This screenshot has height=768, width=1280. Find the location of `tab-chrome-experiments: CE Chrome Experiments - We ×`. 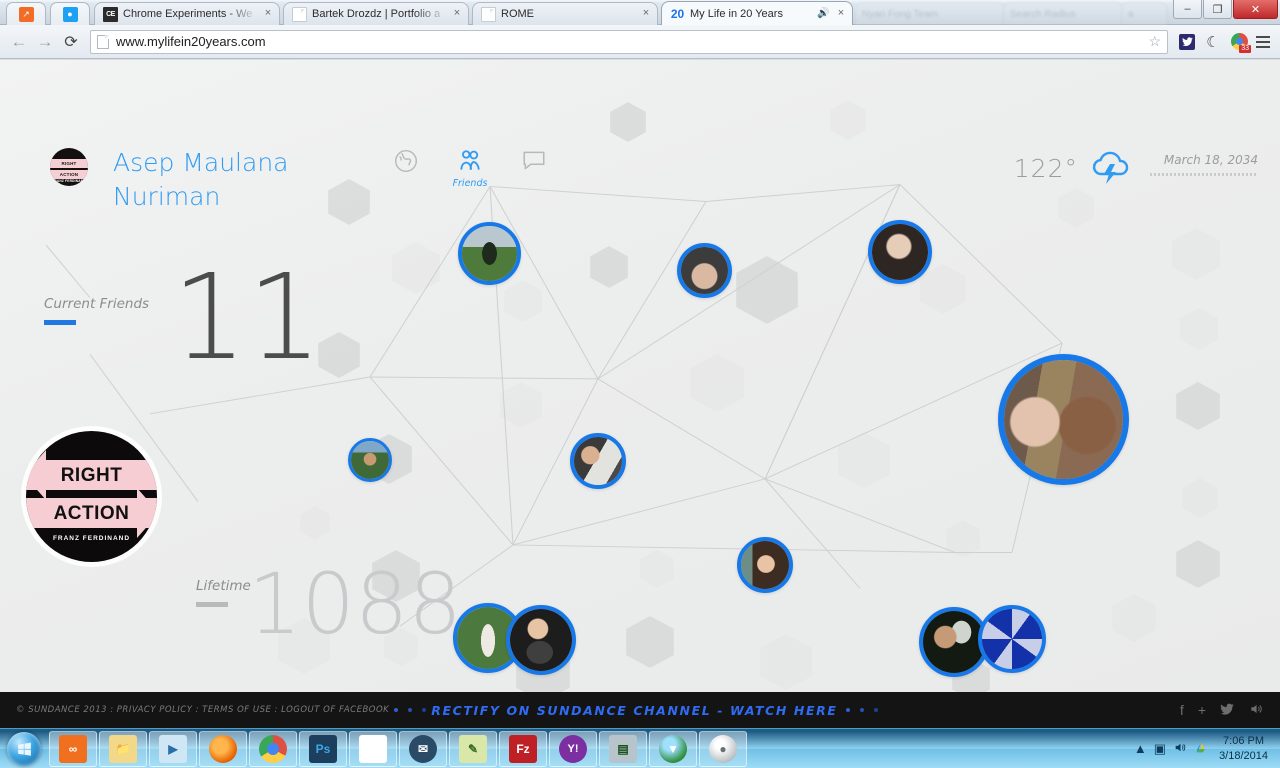

tab-chrome-experiments: CE Chrome Experiments - We × is located at coordinates (187, 13).